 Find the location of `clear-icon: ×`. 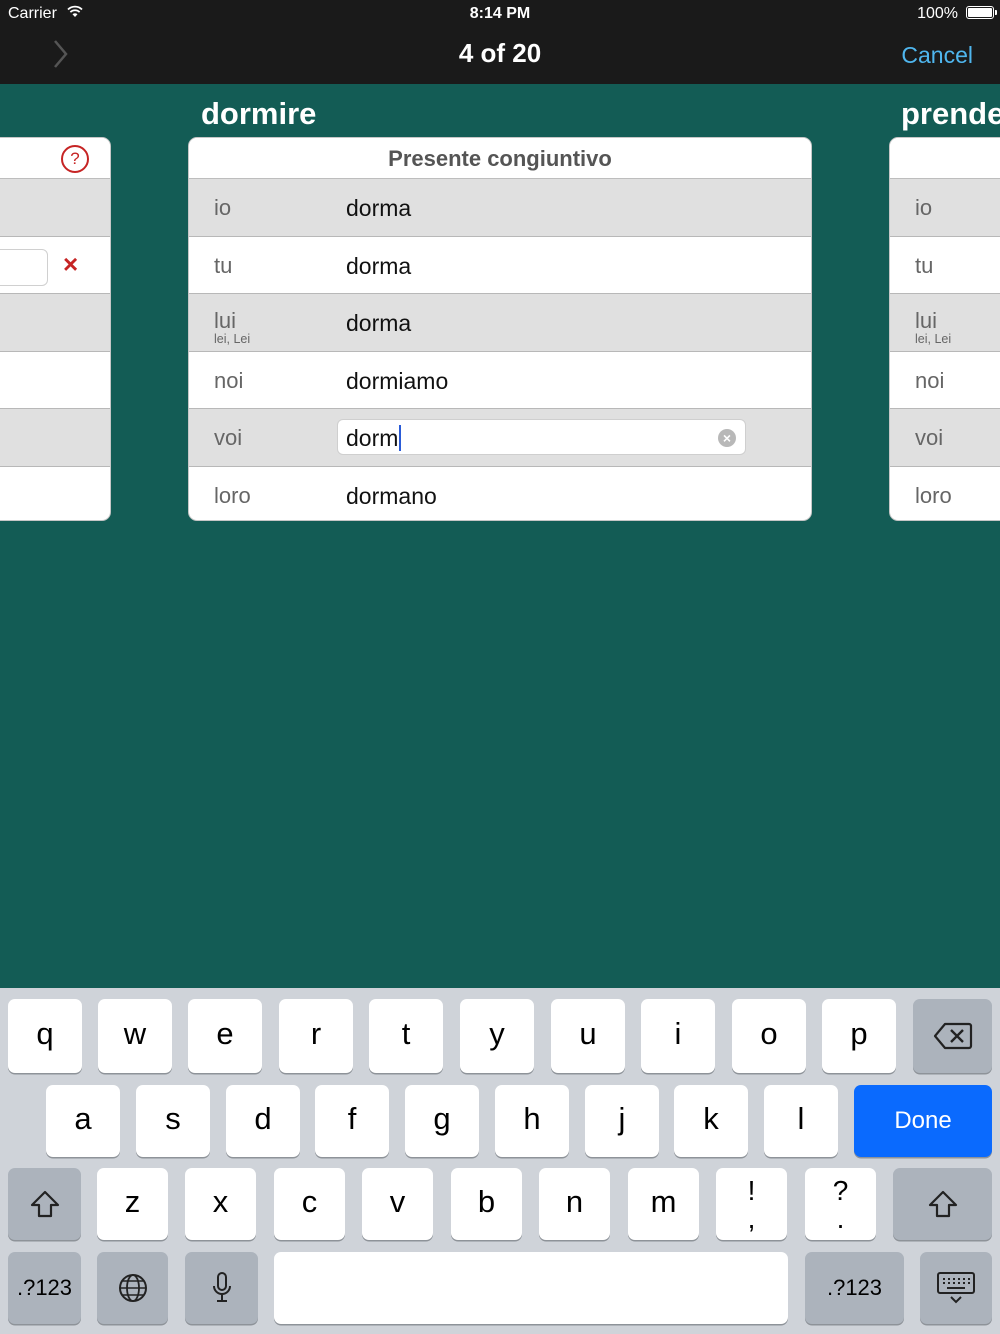

clear-icon: × is located at coordinates (727, 438).